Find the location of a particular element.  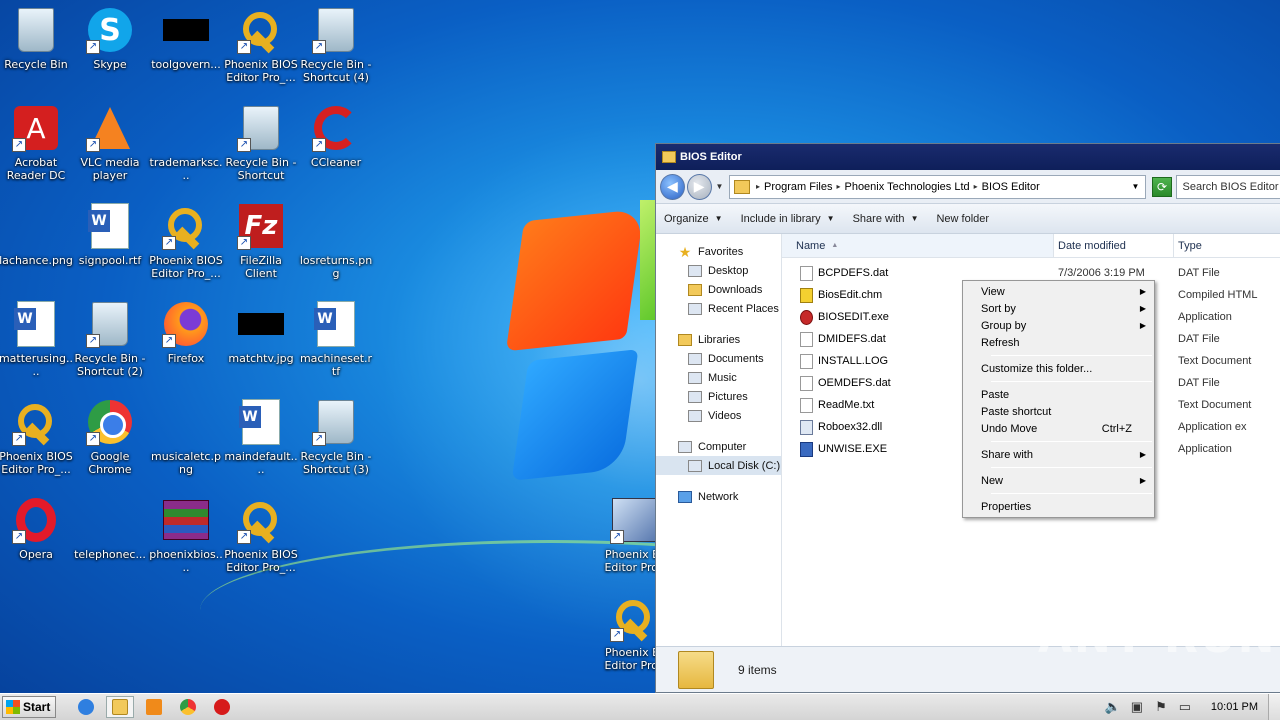

search-input: Search BIOS Editor is located at coordinates (1227, 186).